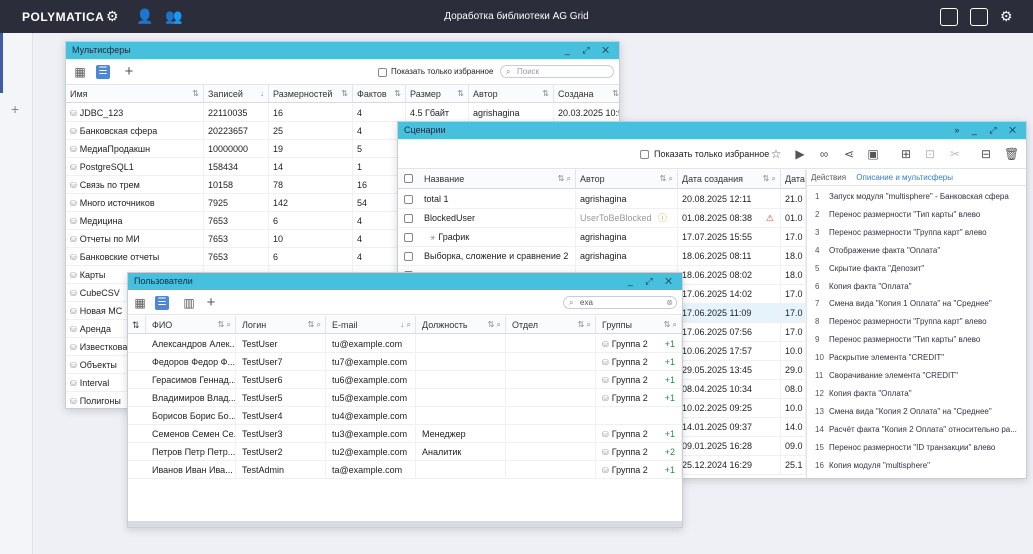 The height and width of the screenshot is (554, 1033). Describe the element at coordinates (916, 466) in the screenshot. I see `action-item: 16 Копия модуля "multisphere"` at that location.